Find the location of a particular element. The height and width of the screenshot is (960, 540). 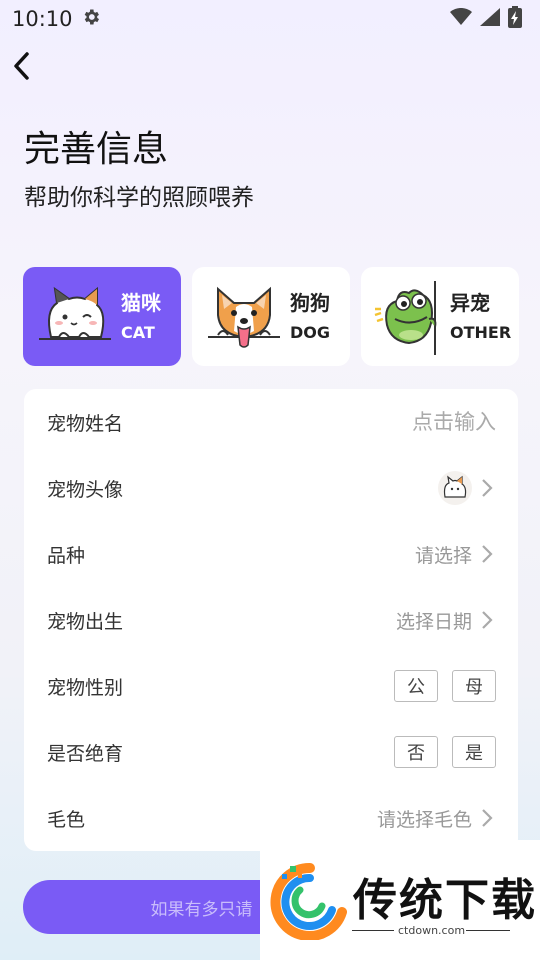

frog-illustration-icon is located at coordinates (413, 318).